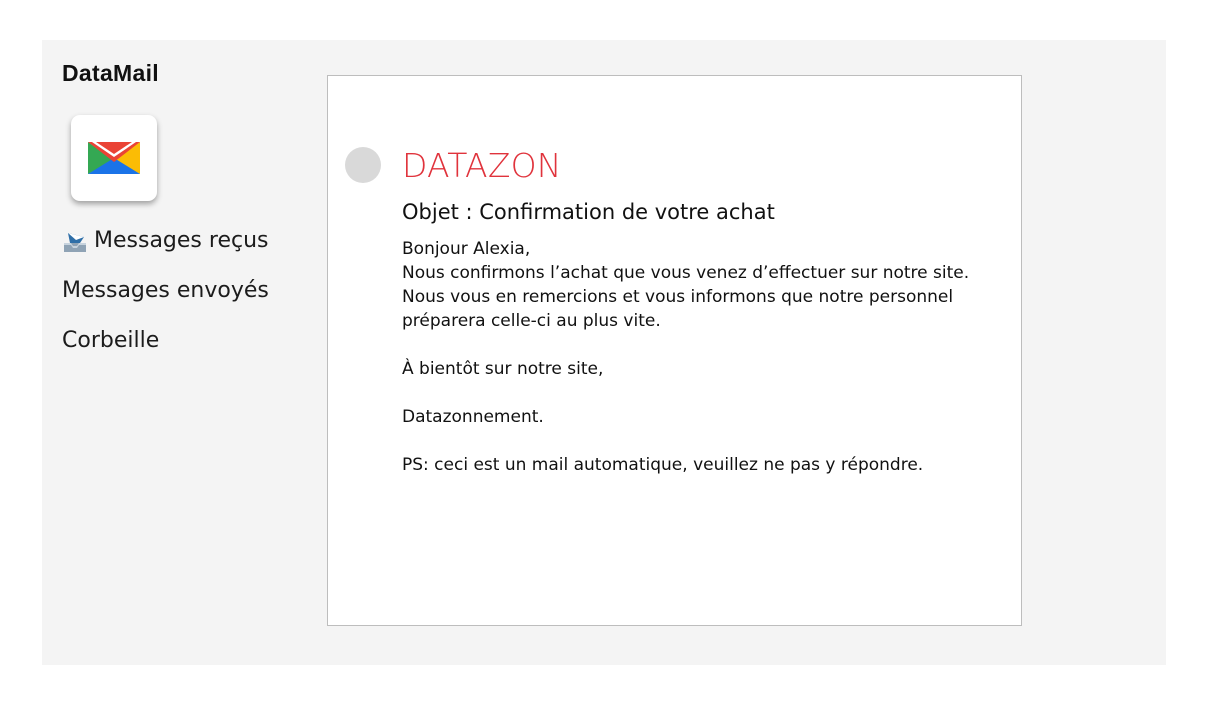 Image resolution: width=1208 pixels, height=706 pixels. I want to click on nav-item-trash: Corbeille, so click(165, 353).